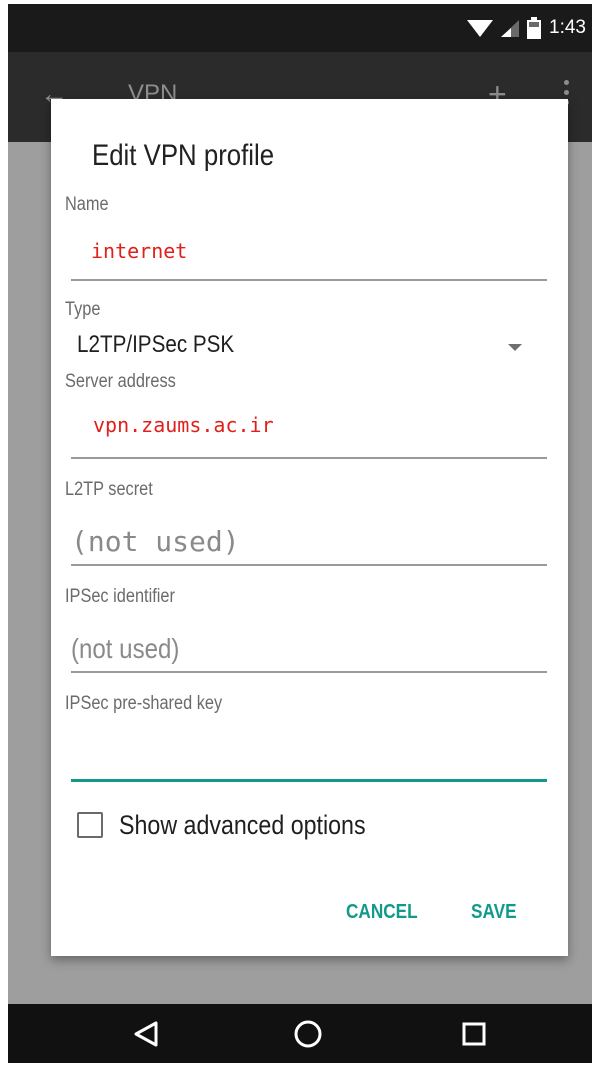  I want to click on server-address-underline, so click(309, 458).